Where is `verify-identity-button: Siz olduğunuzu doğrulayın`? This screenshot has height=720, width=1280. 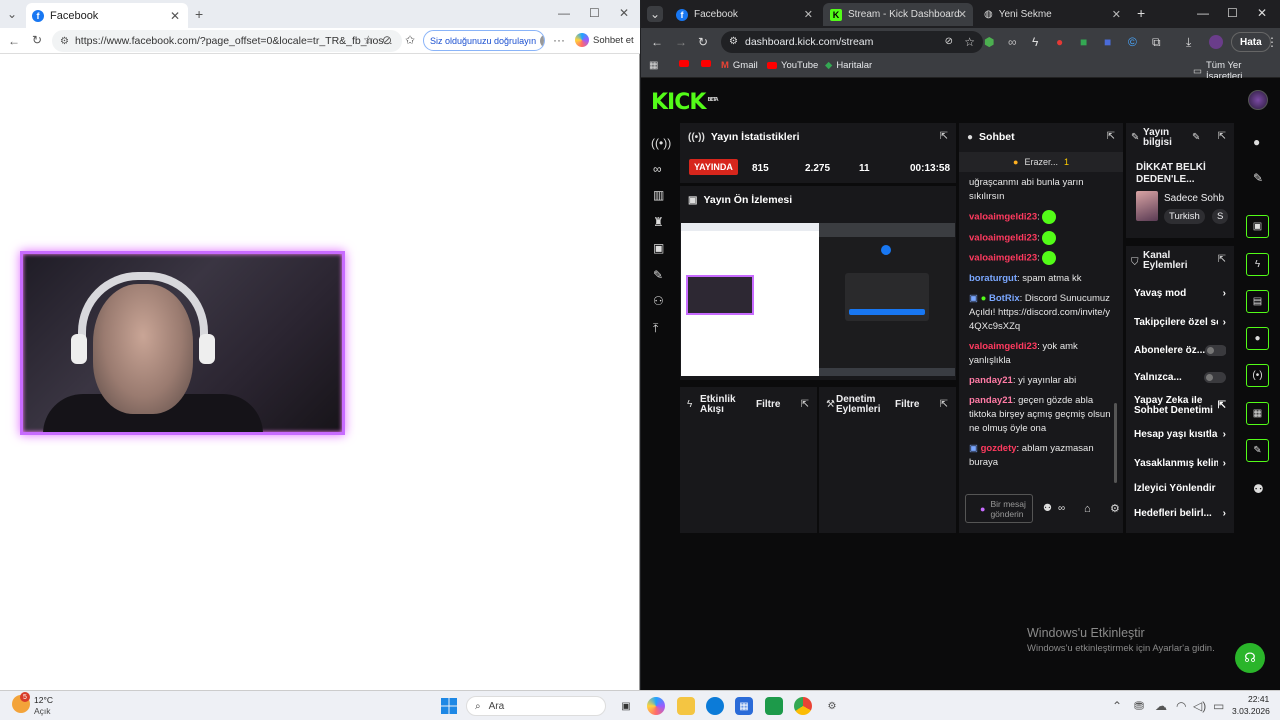
verify-identity-button: Siz olduğunuzu doğrulayın is located at coordinates (484, 40).